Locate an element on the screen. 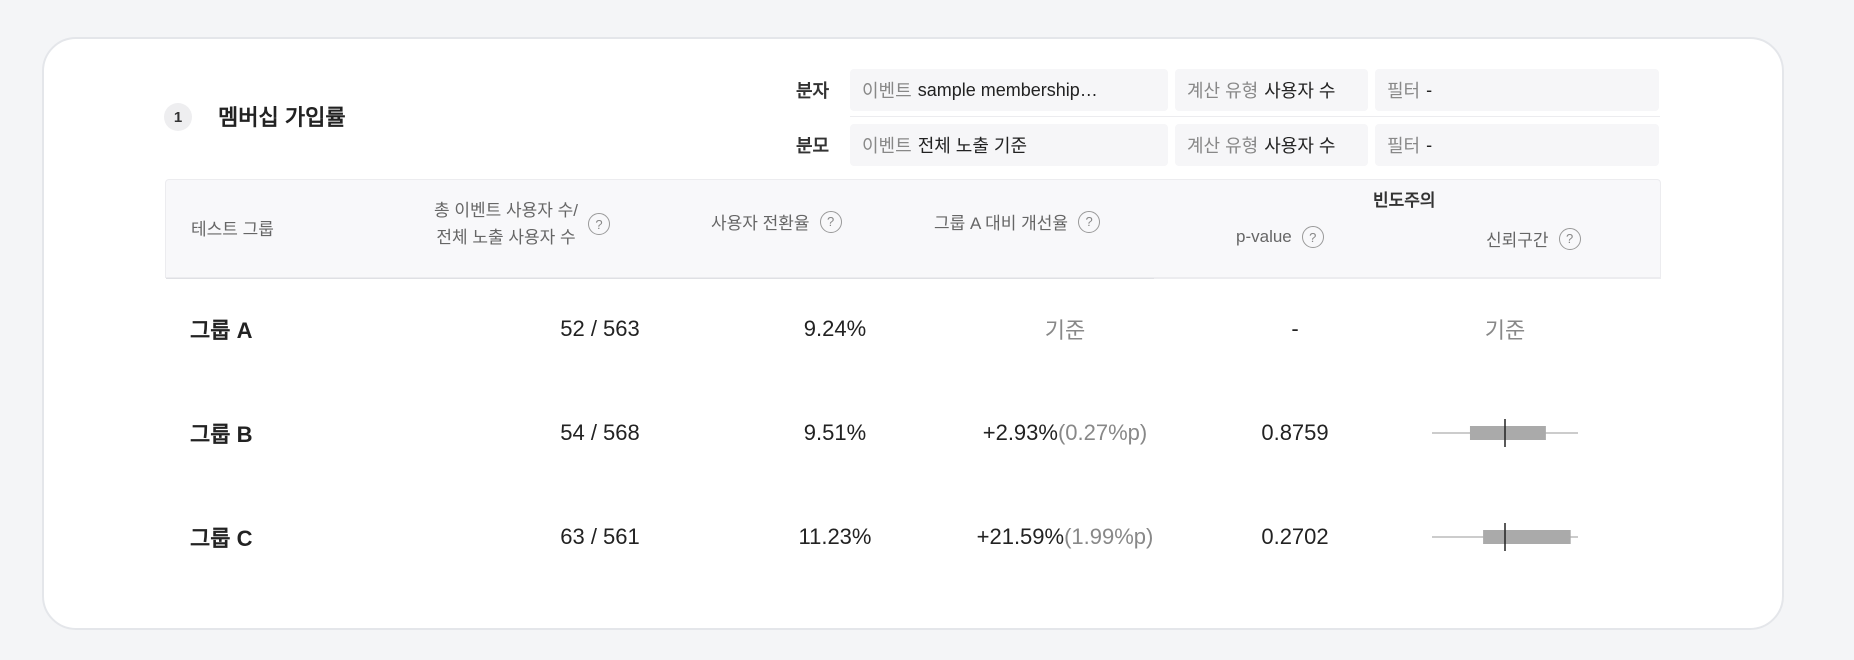  header-pvalue-label: p-value is located at coordinates (1264, 236).